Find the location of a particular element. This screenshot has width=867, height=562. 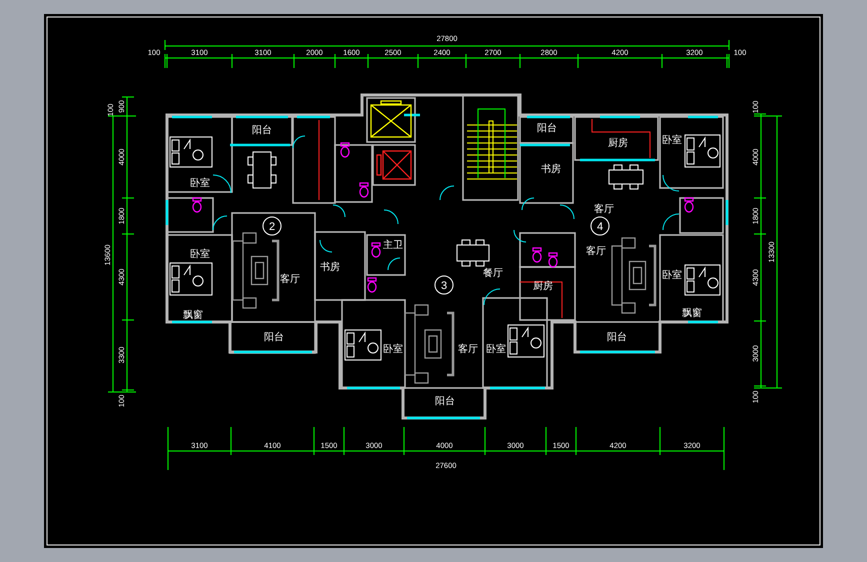

unit-number: 2 is located at coordinates (272, 227).